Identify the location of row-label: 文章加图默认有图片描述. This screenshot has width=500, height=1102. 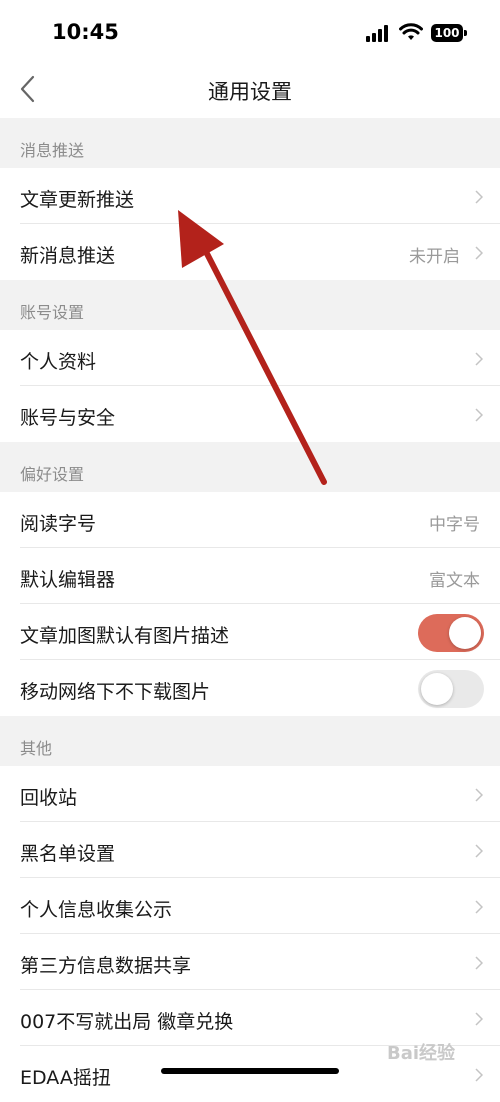
(125, 636).